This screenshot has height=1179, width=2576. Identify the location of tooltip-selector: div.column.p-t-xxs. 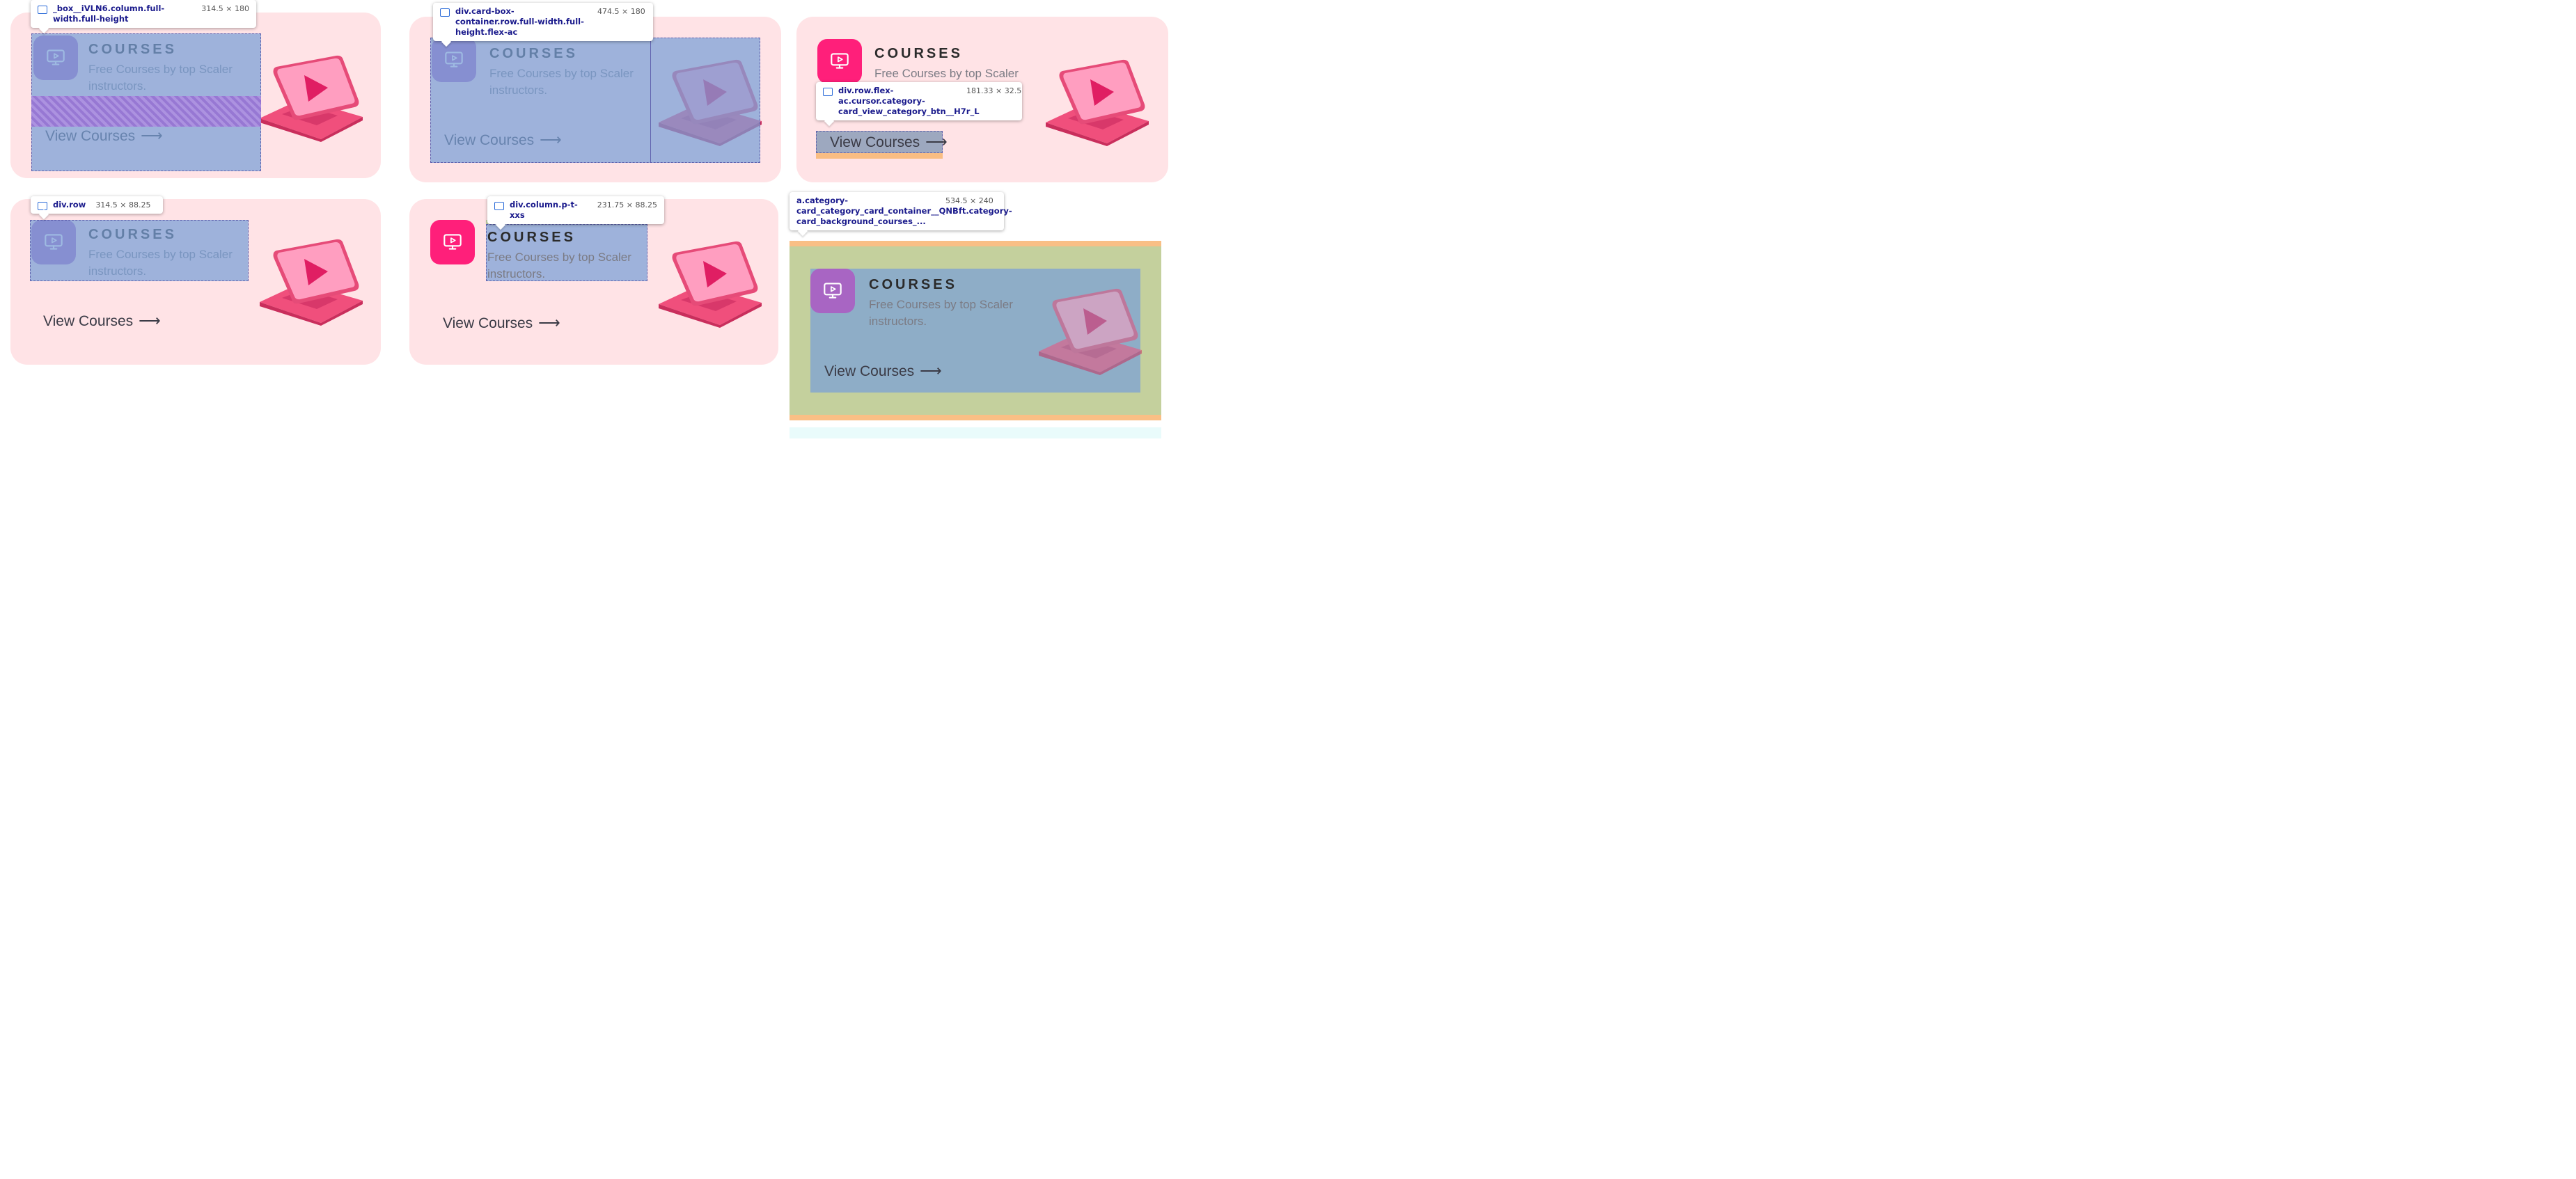
(544, 210).